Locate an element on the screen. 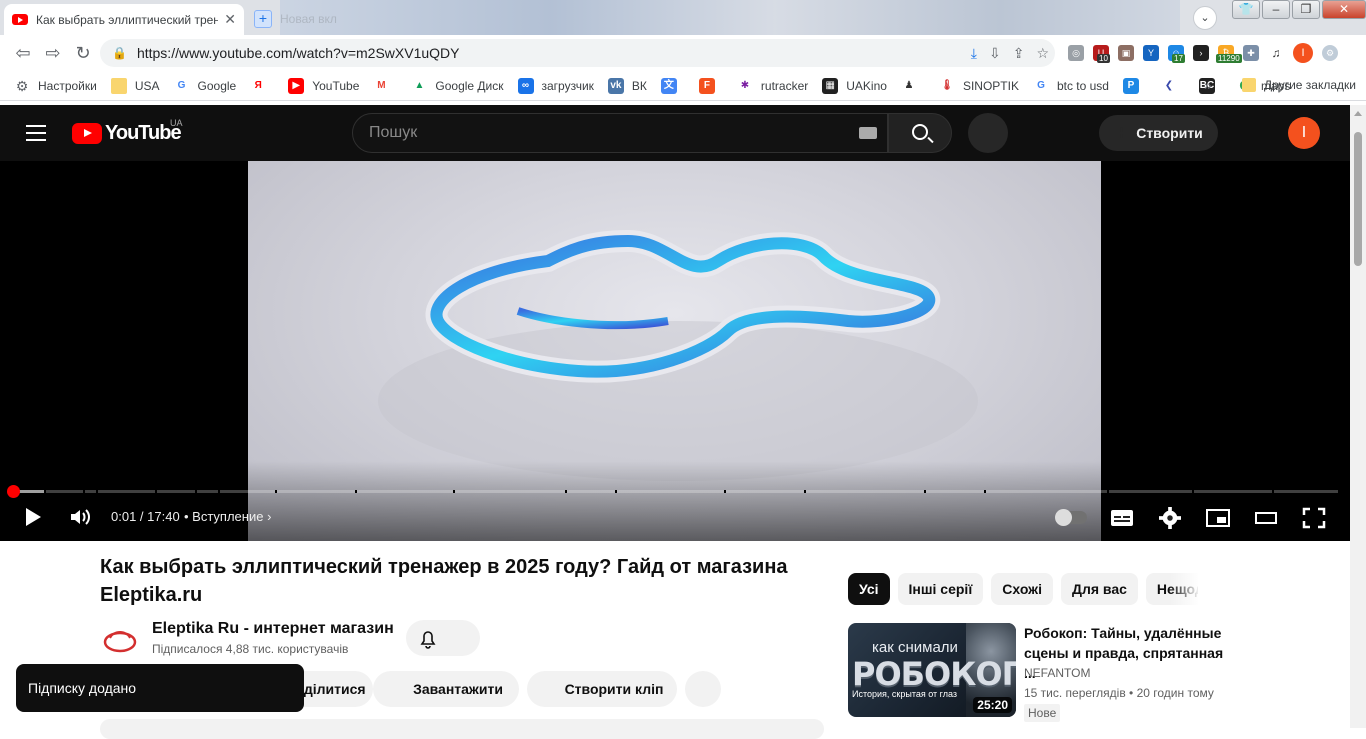  theater-mode-icon is located at coordinates (1266, 518).